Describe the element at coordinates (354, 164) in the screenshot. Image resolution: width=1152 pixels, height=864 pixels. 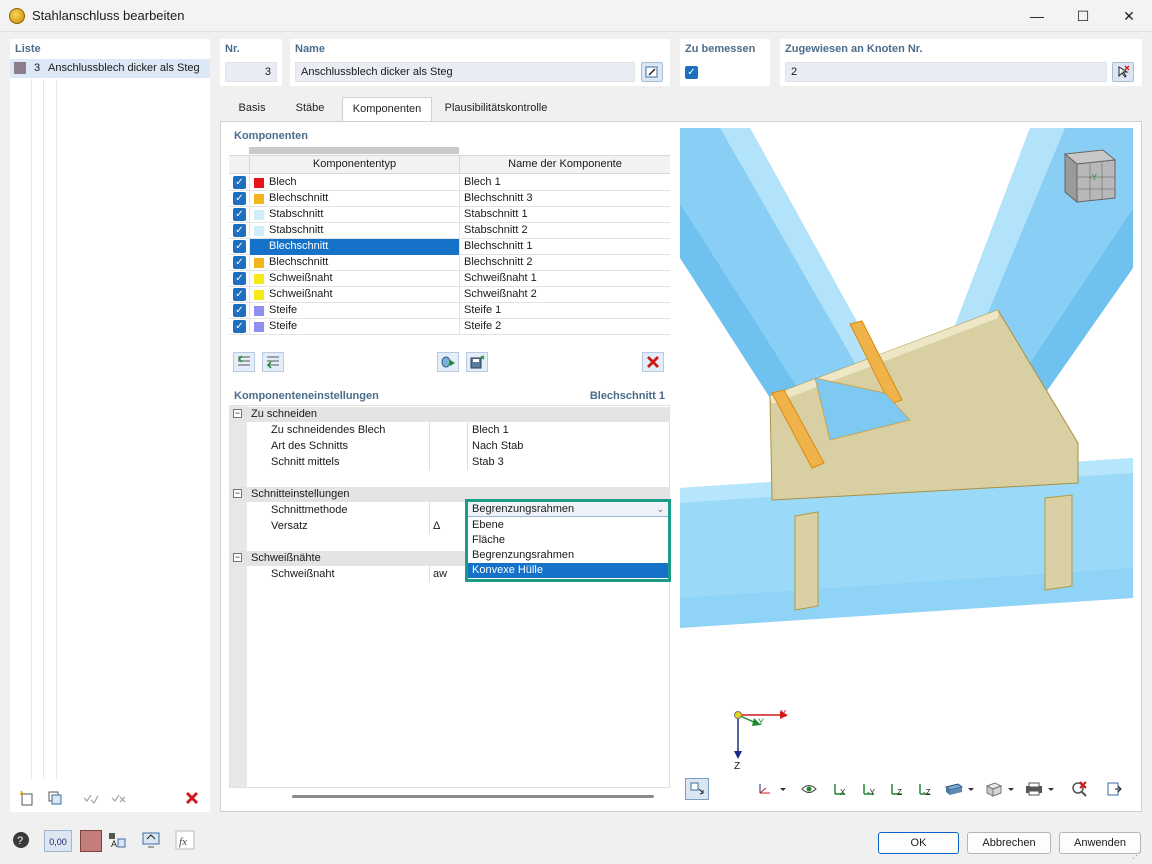
I see `col-type-header: Komponententyp` at that location.